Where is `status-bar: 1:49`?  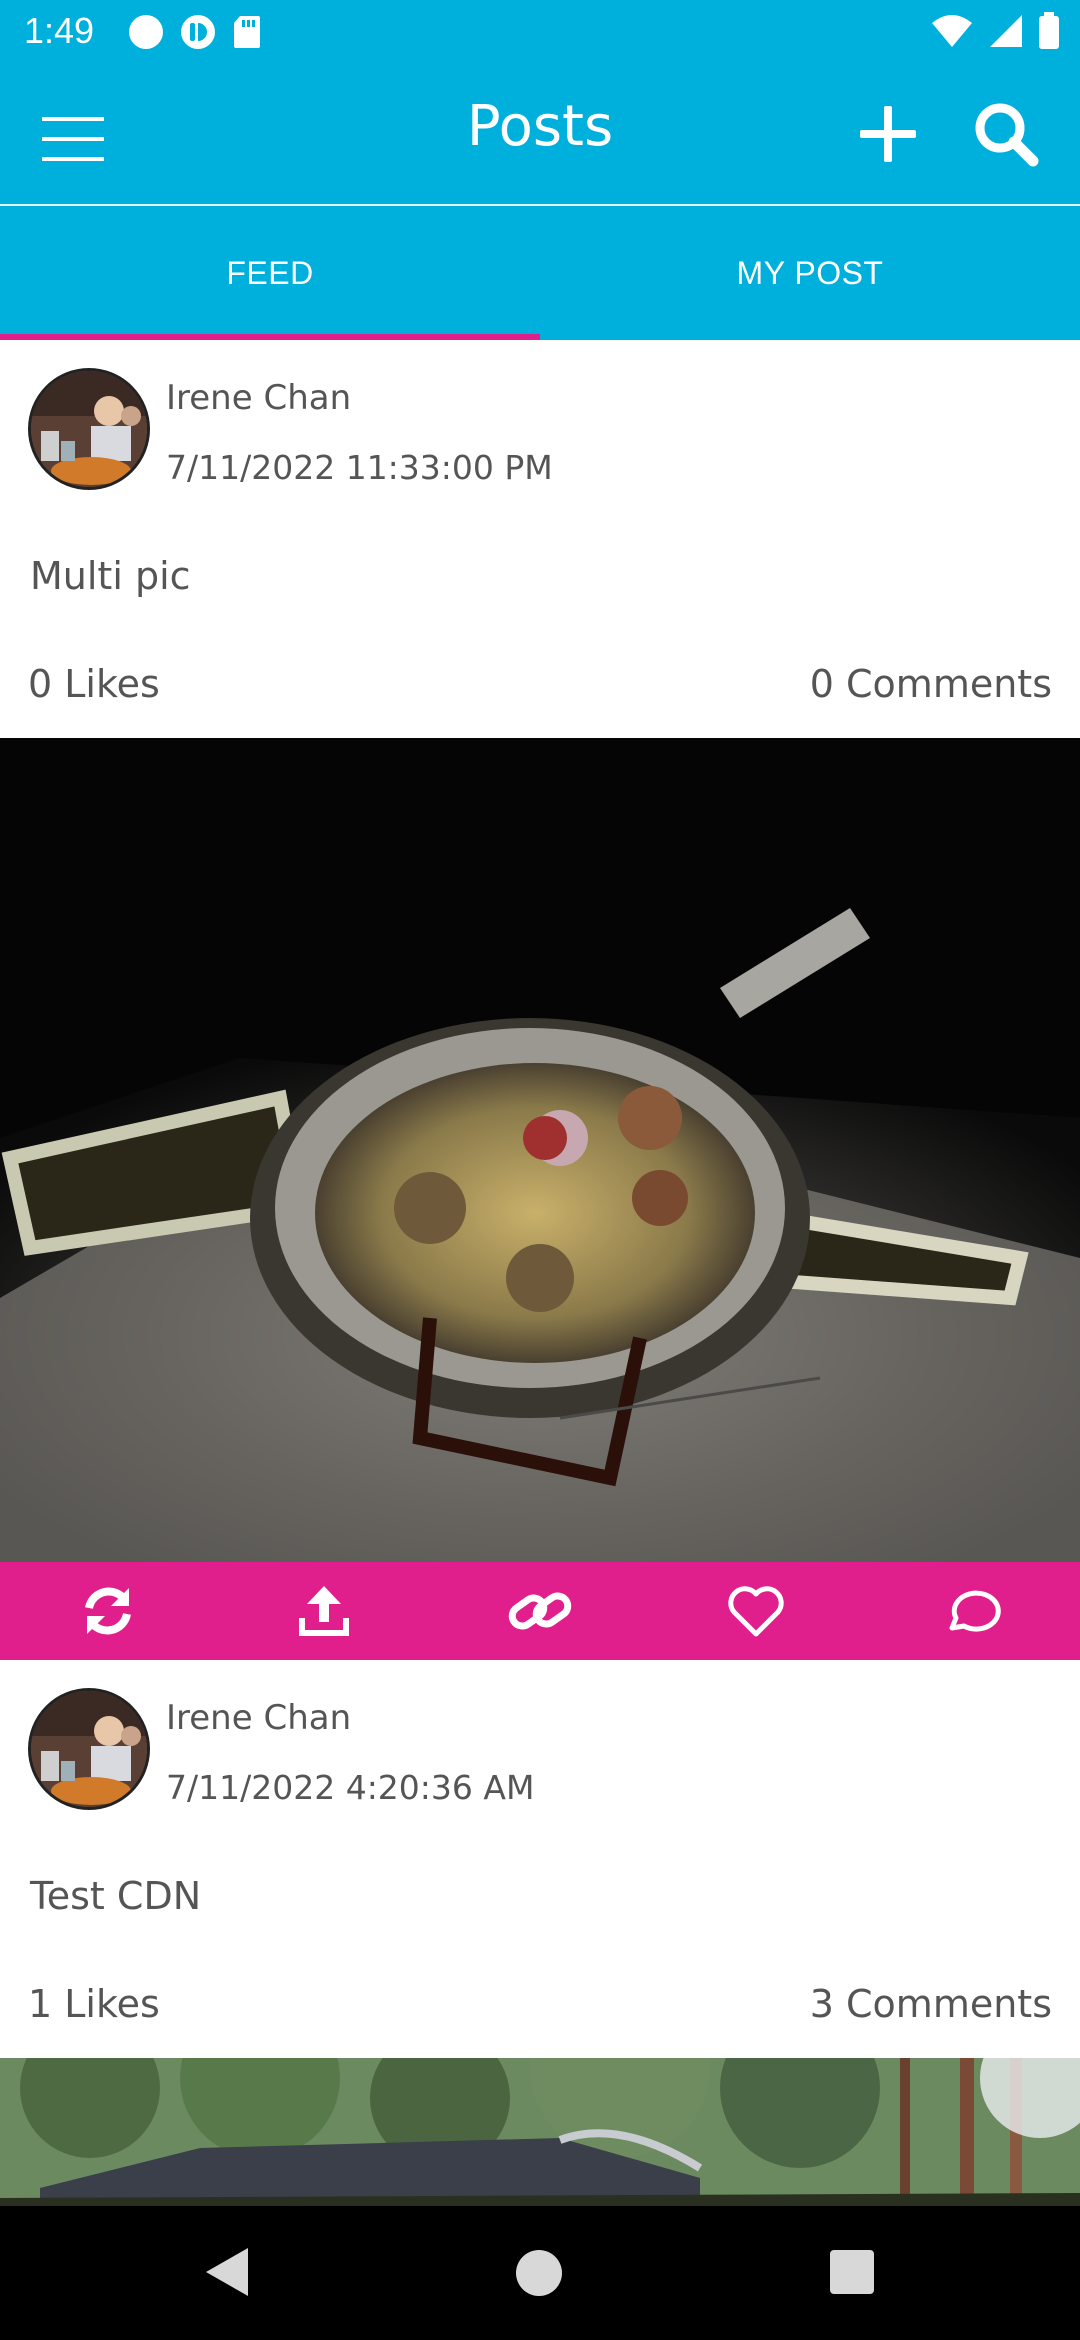 status-bar: 1:49 is located at coordinates (540, 33).